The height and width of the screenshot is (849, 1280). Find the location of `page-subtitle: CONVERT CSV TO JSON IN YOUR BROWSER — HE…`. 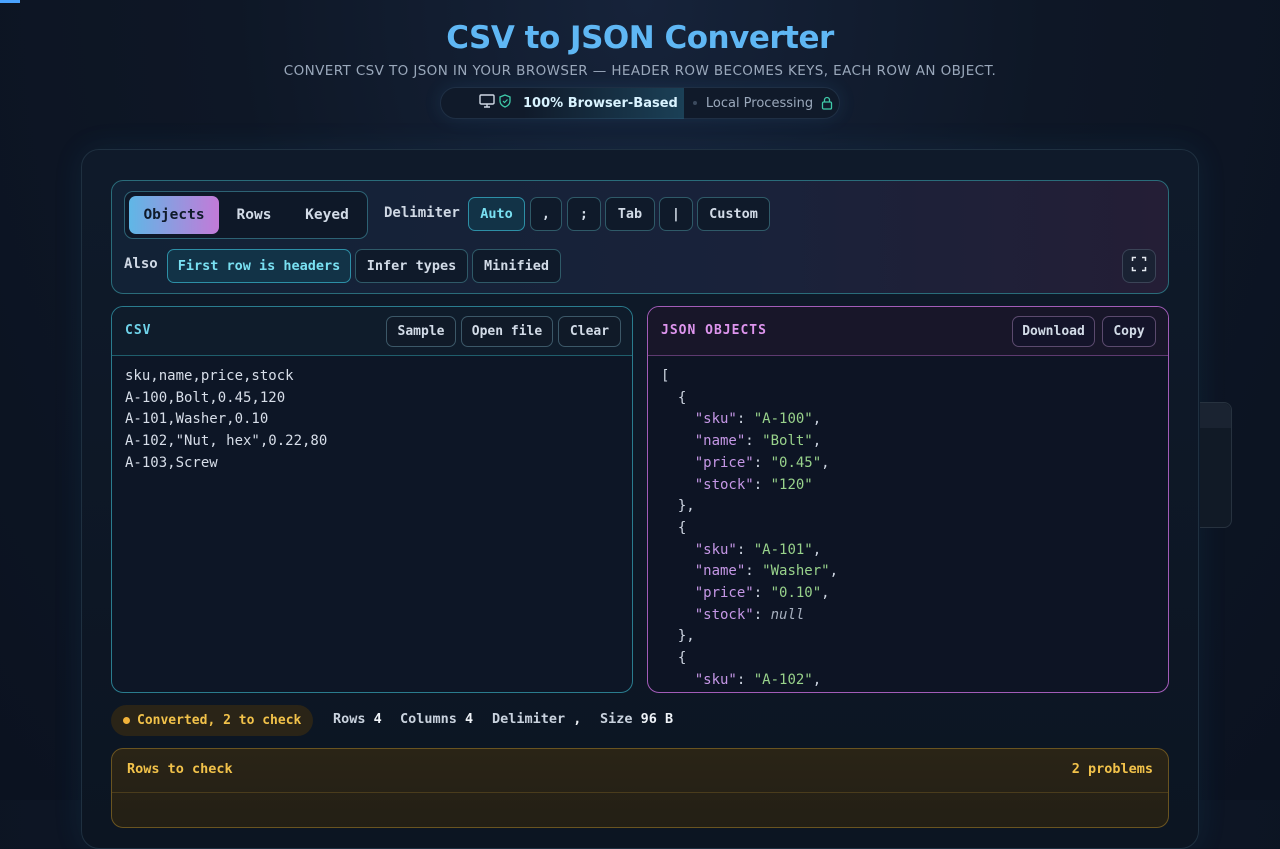

page-subtitle: CONVERT CSV TO JSON IN YOUR BROWSER — HE… is located at coordinates (640, 71).